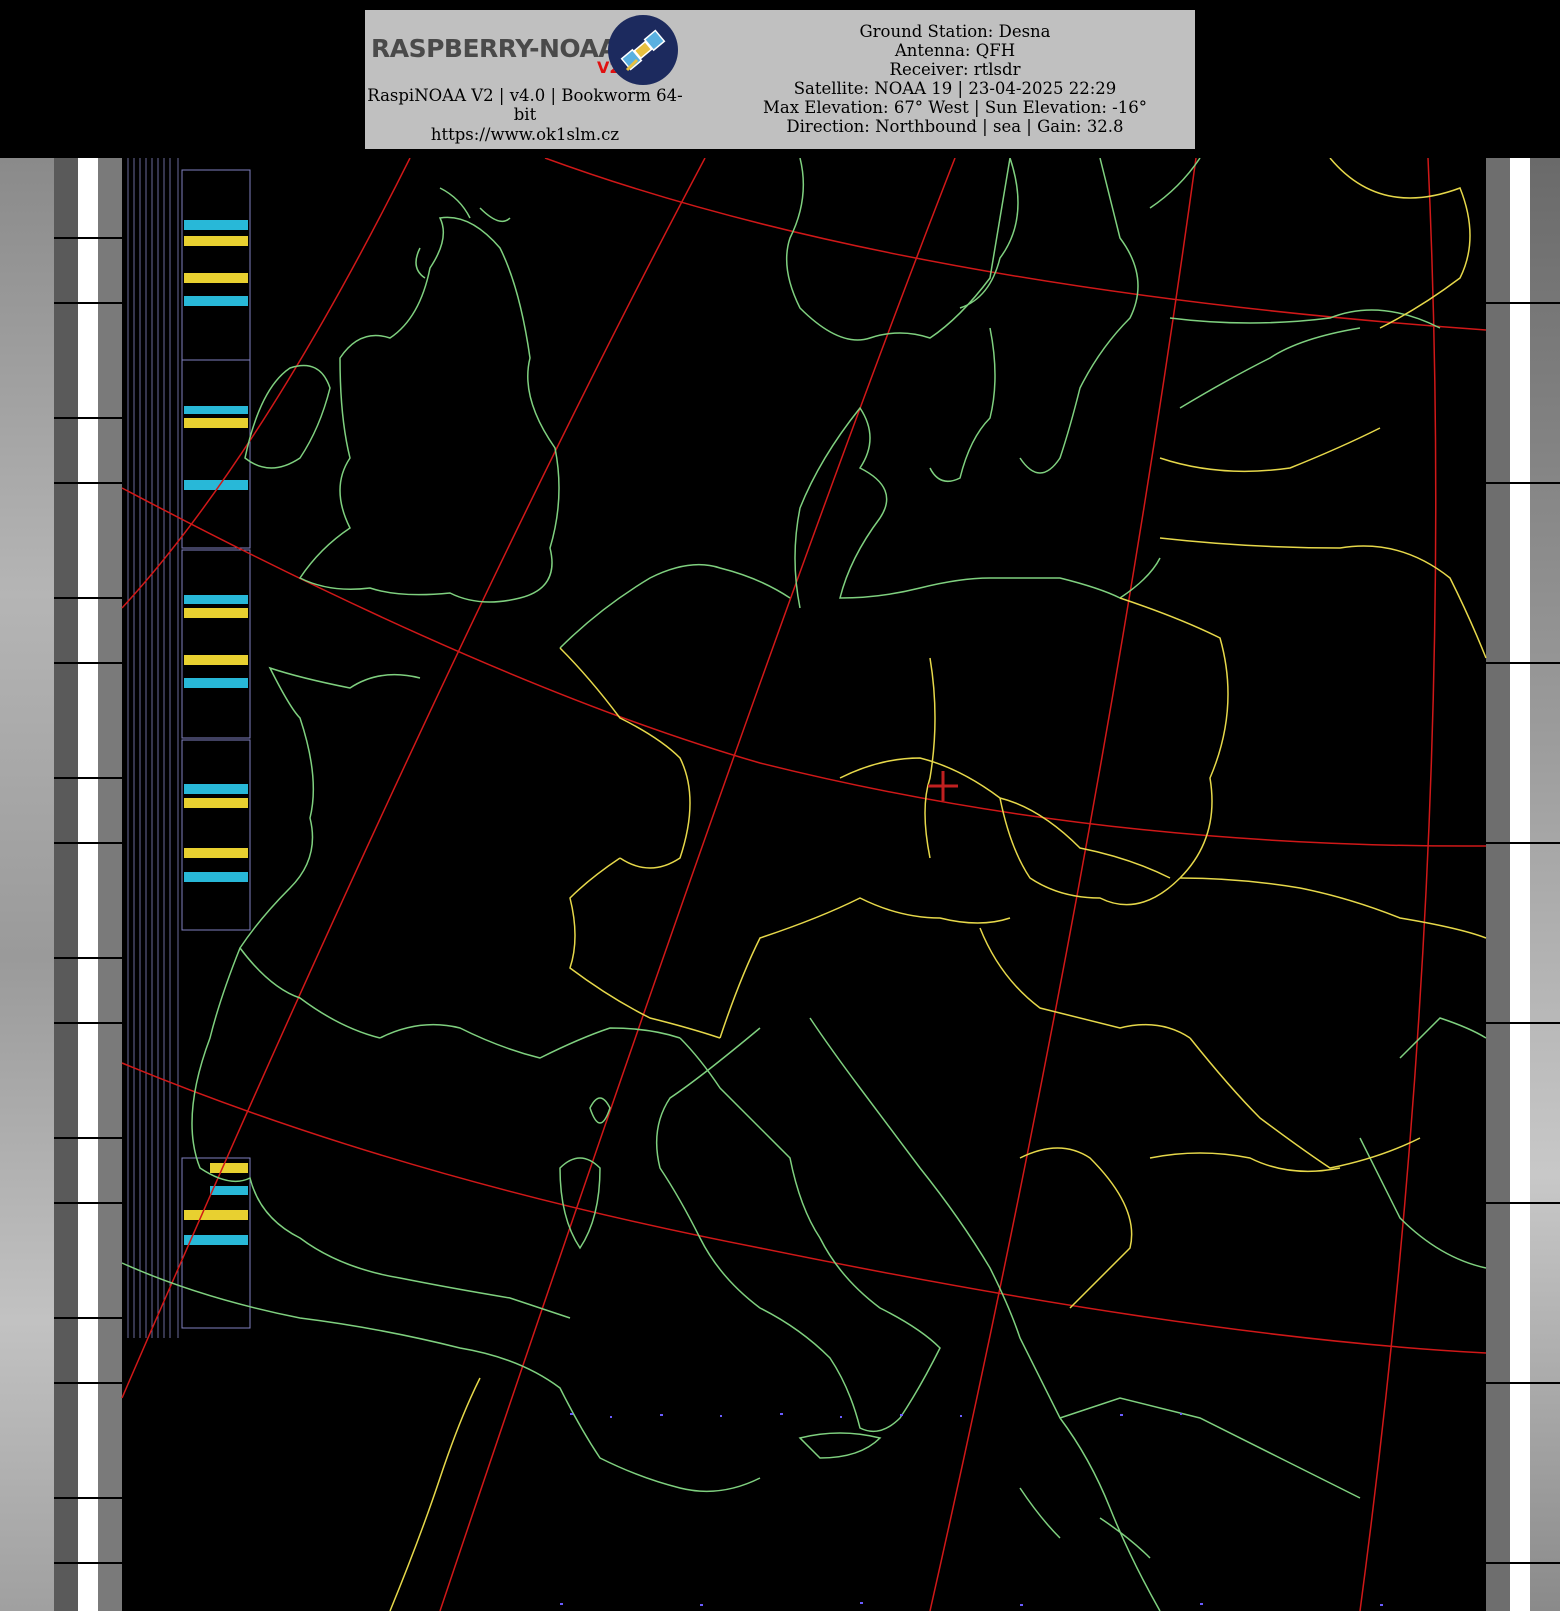 This screenshot has width=1560, height=1611. I want to click on website-link: https://www.ok1slm.cz, so click(525, 134).